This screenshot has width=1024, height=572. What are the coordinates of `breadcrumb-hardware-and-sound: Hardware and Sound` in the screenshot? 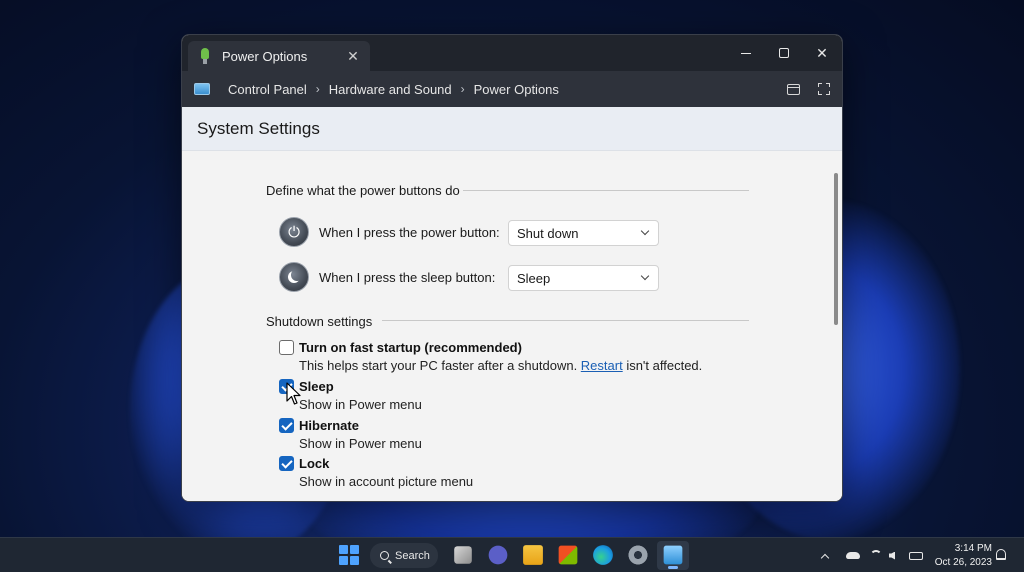 It's located at (390, 89).